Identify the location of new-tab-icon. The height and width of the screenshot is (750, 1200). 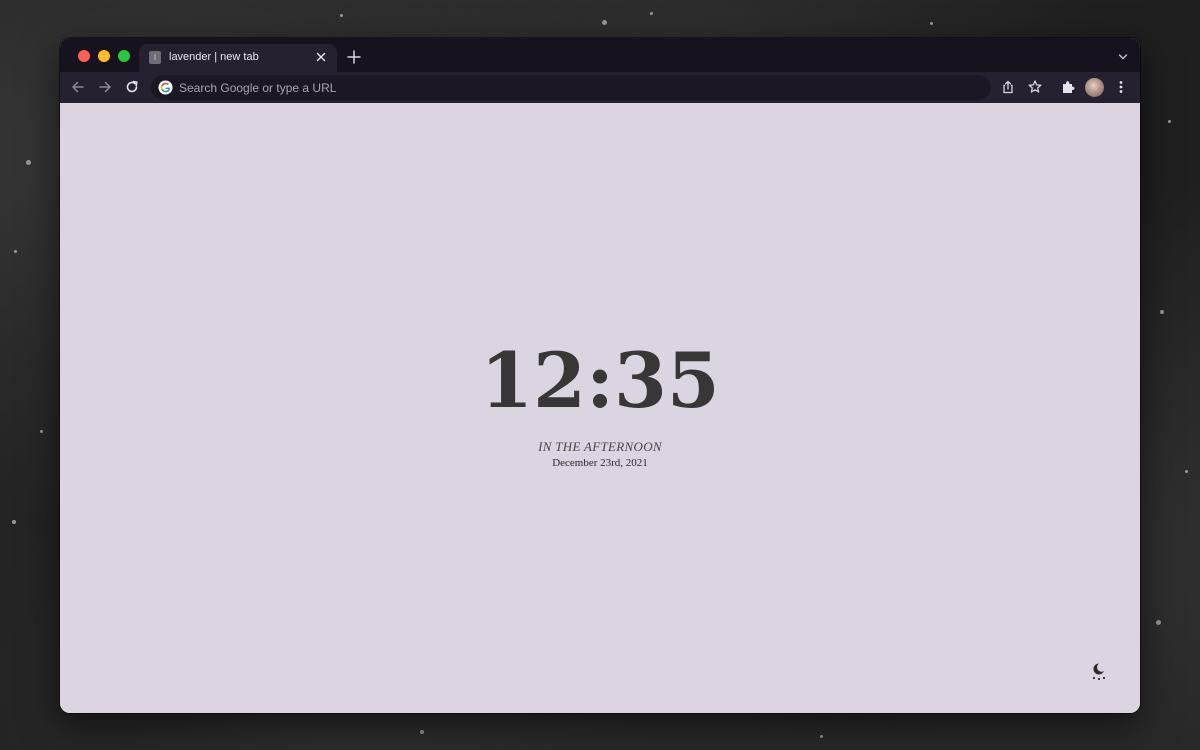
(354, 57).